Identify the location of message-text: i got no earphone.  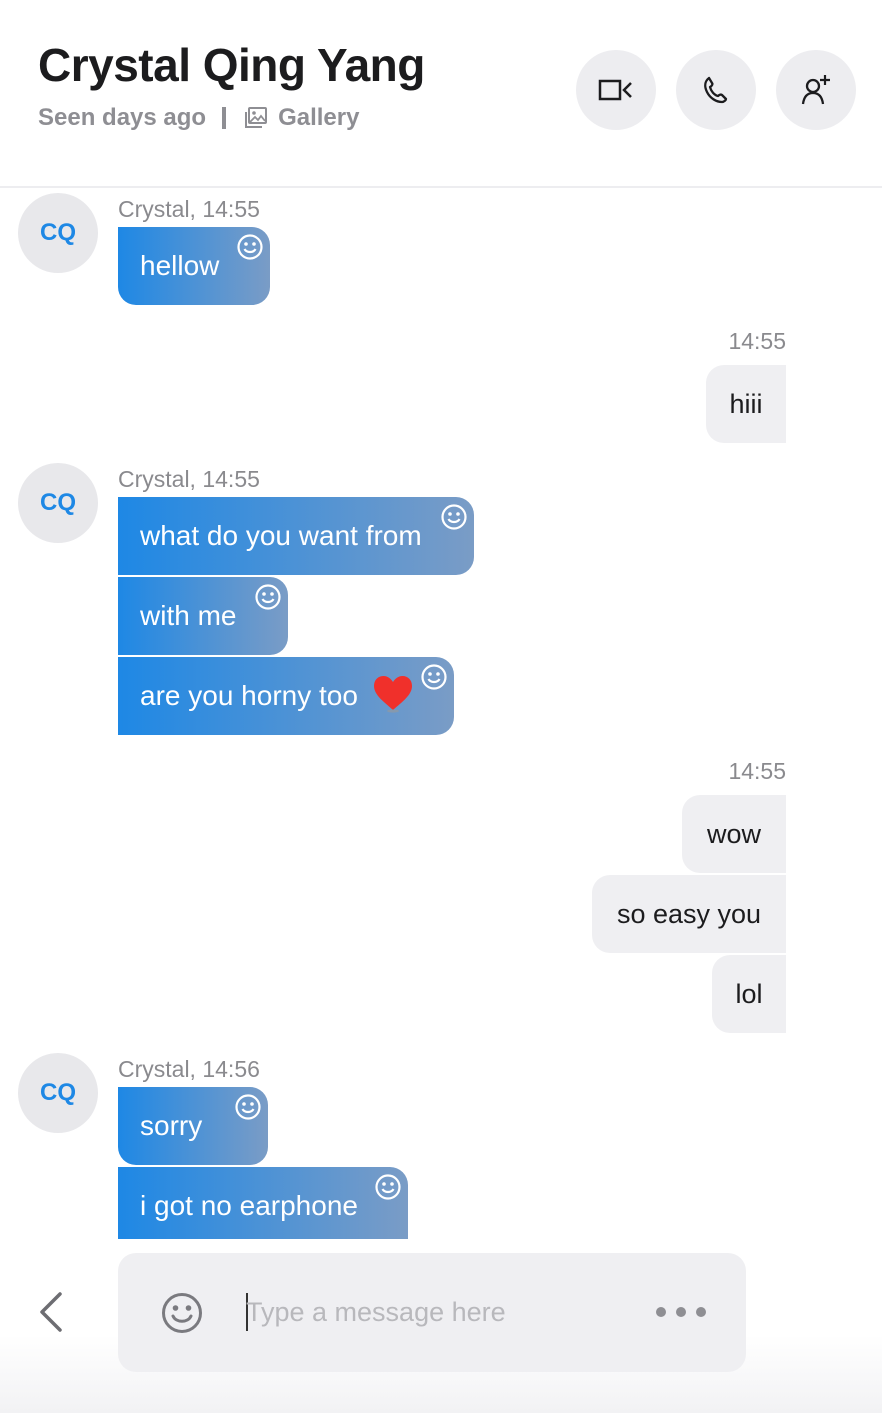
(249, 1205).